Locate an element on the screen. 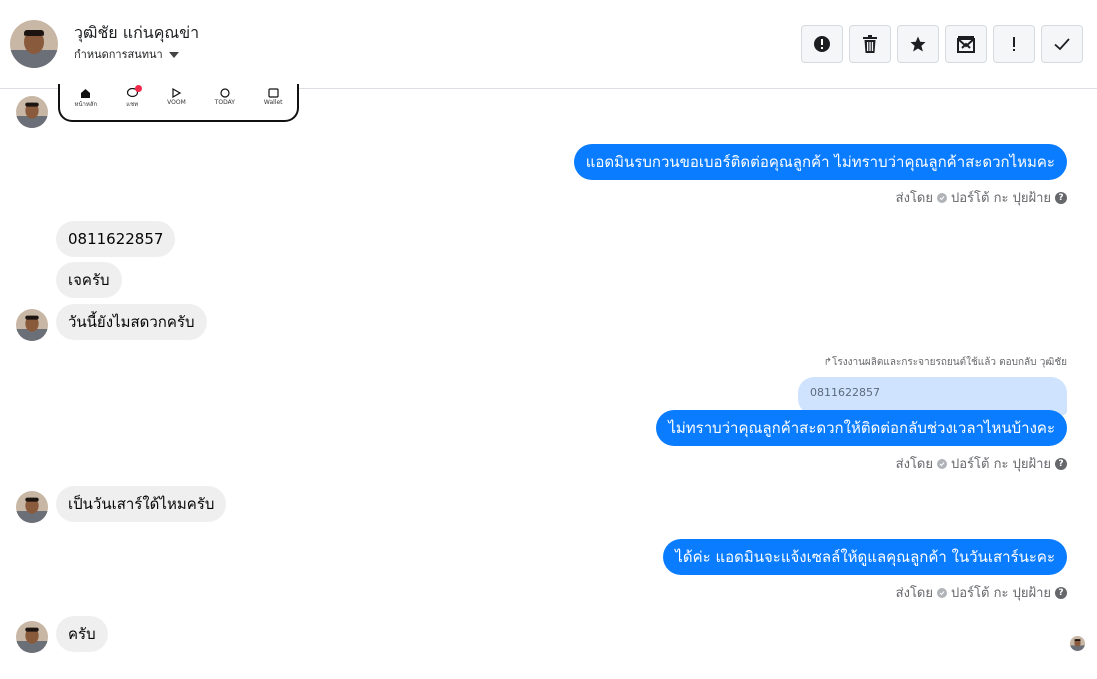  conversation-header: วุฒิชัย แก่นคุณข่า กำหนดการสนทนา is located at coordinates (548, 44).